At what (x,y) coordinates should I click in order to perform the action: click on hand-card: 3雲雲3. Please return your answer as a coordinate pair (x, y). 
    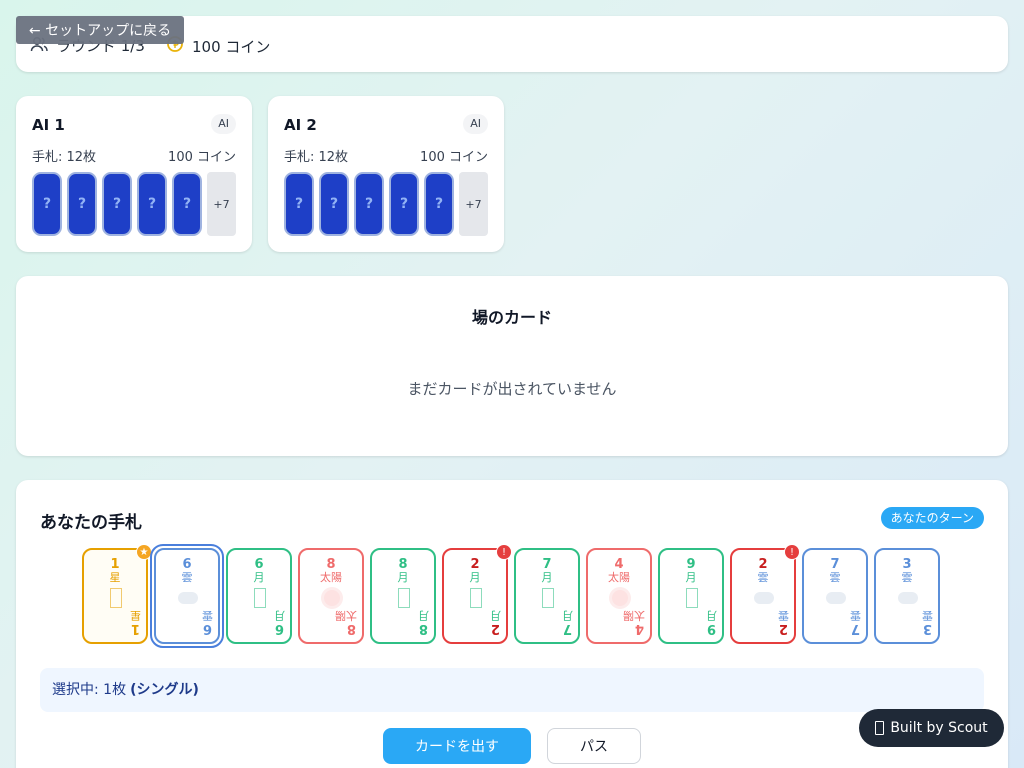
    Looking at the image, I should click on (907, 596).